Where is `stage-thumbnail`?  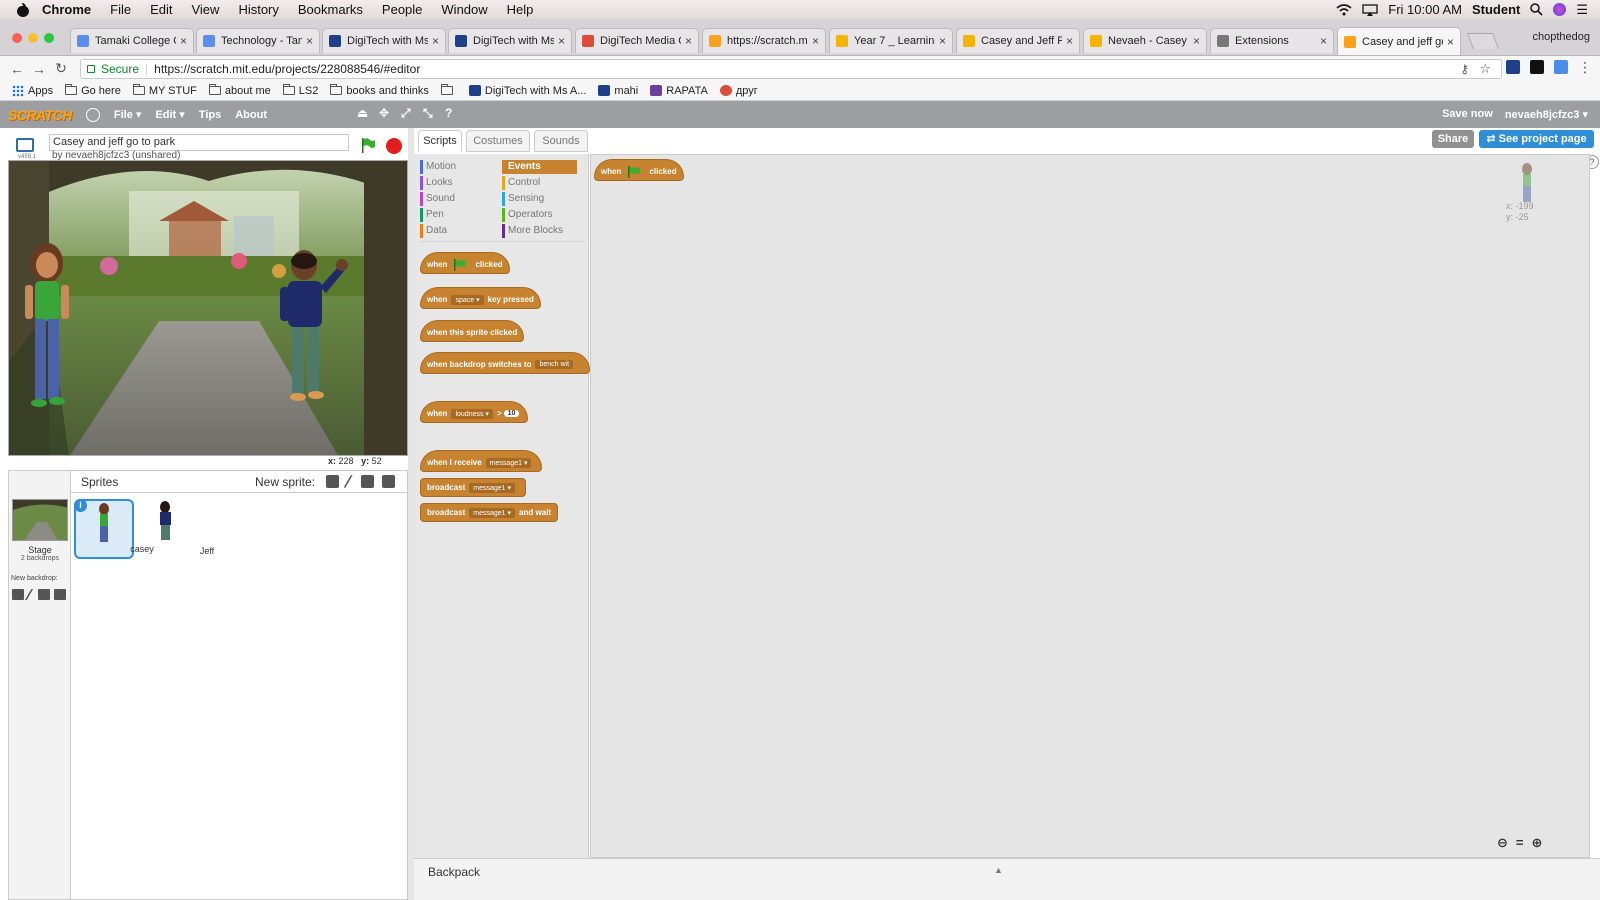 stage-thumbnail is located at coordinates (40, 520).